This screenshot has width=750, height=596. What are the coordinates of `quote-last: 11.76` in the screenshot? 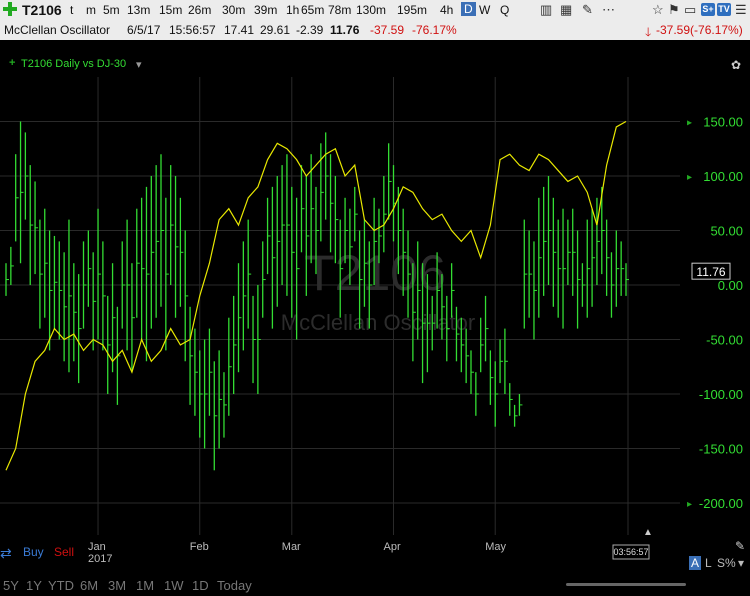 It's located at (345, 30).